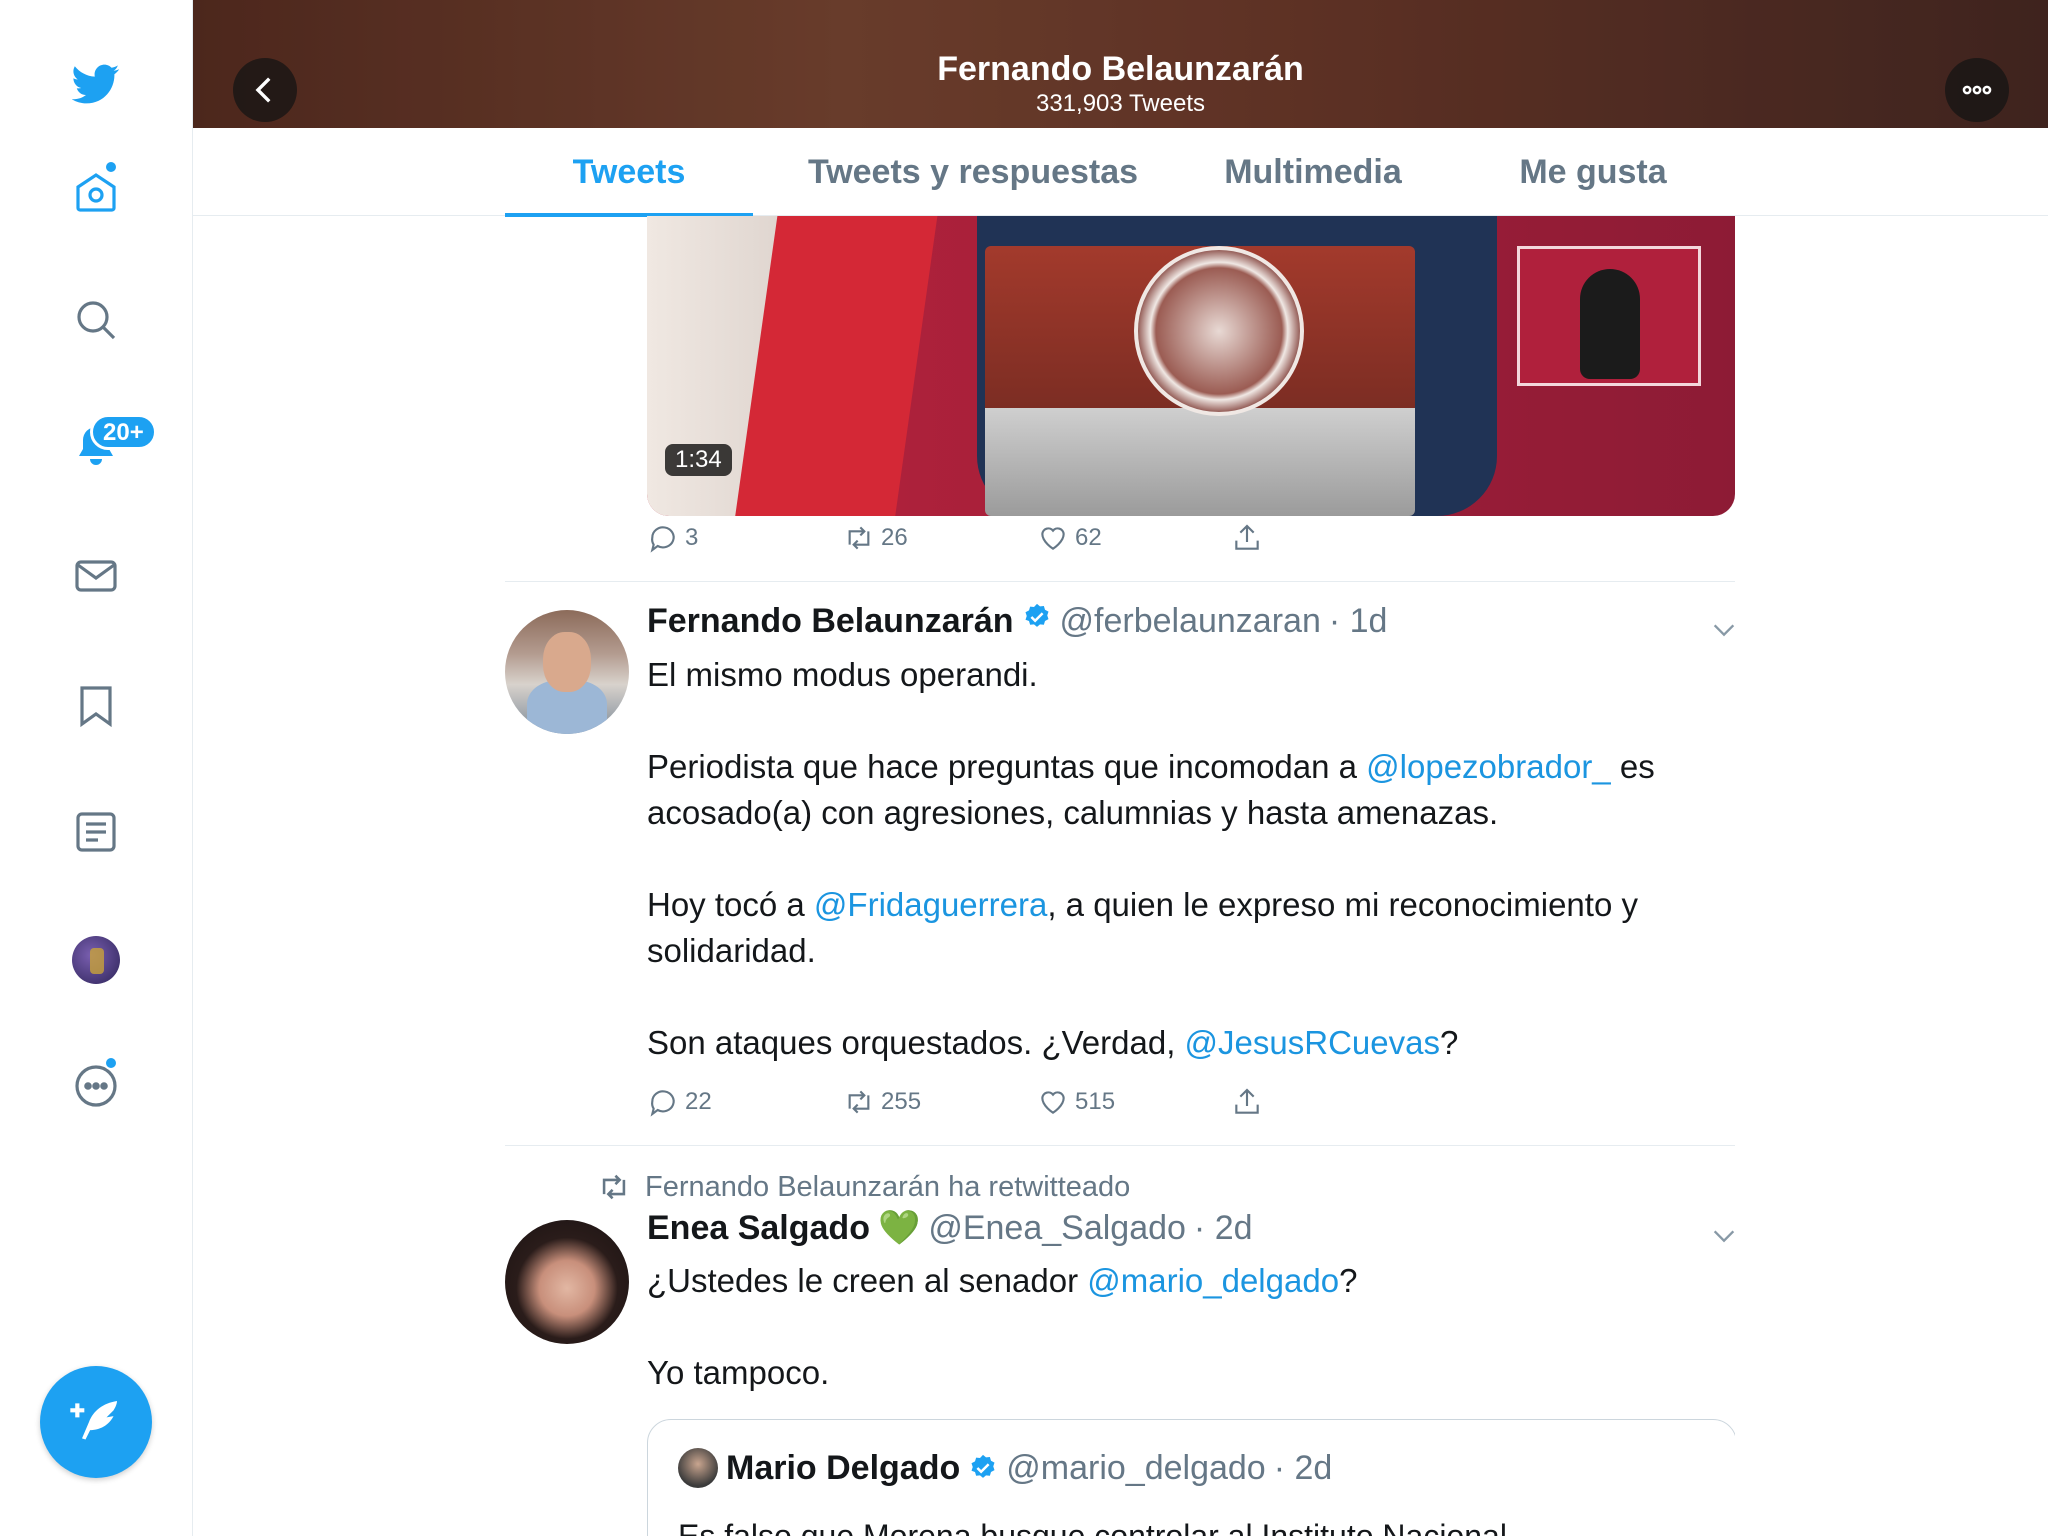 Image resolution: width=2048 pixels, height=1536 pixels. What do you see at coordinates (679, 1102) in the screenshot?
I see `reply-button: 22` at bounding box center [679, 1102].